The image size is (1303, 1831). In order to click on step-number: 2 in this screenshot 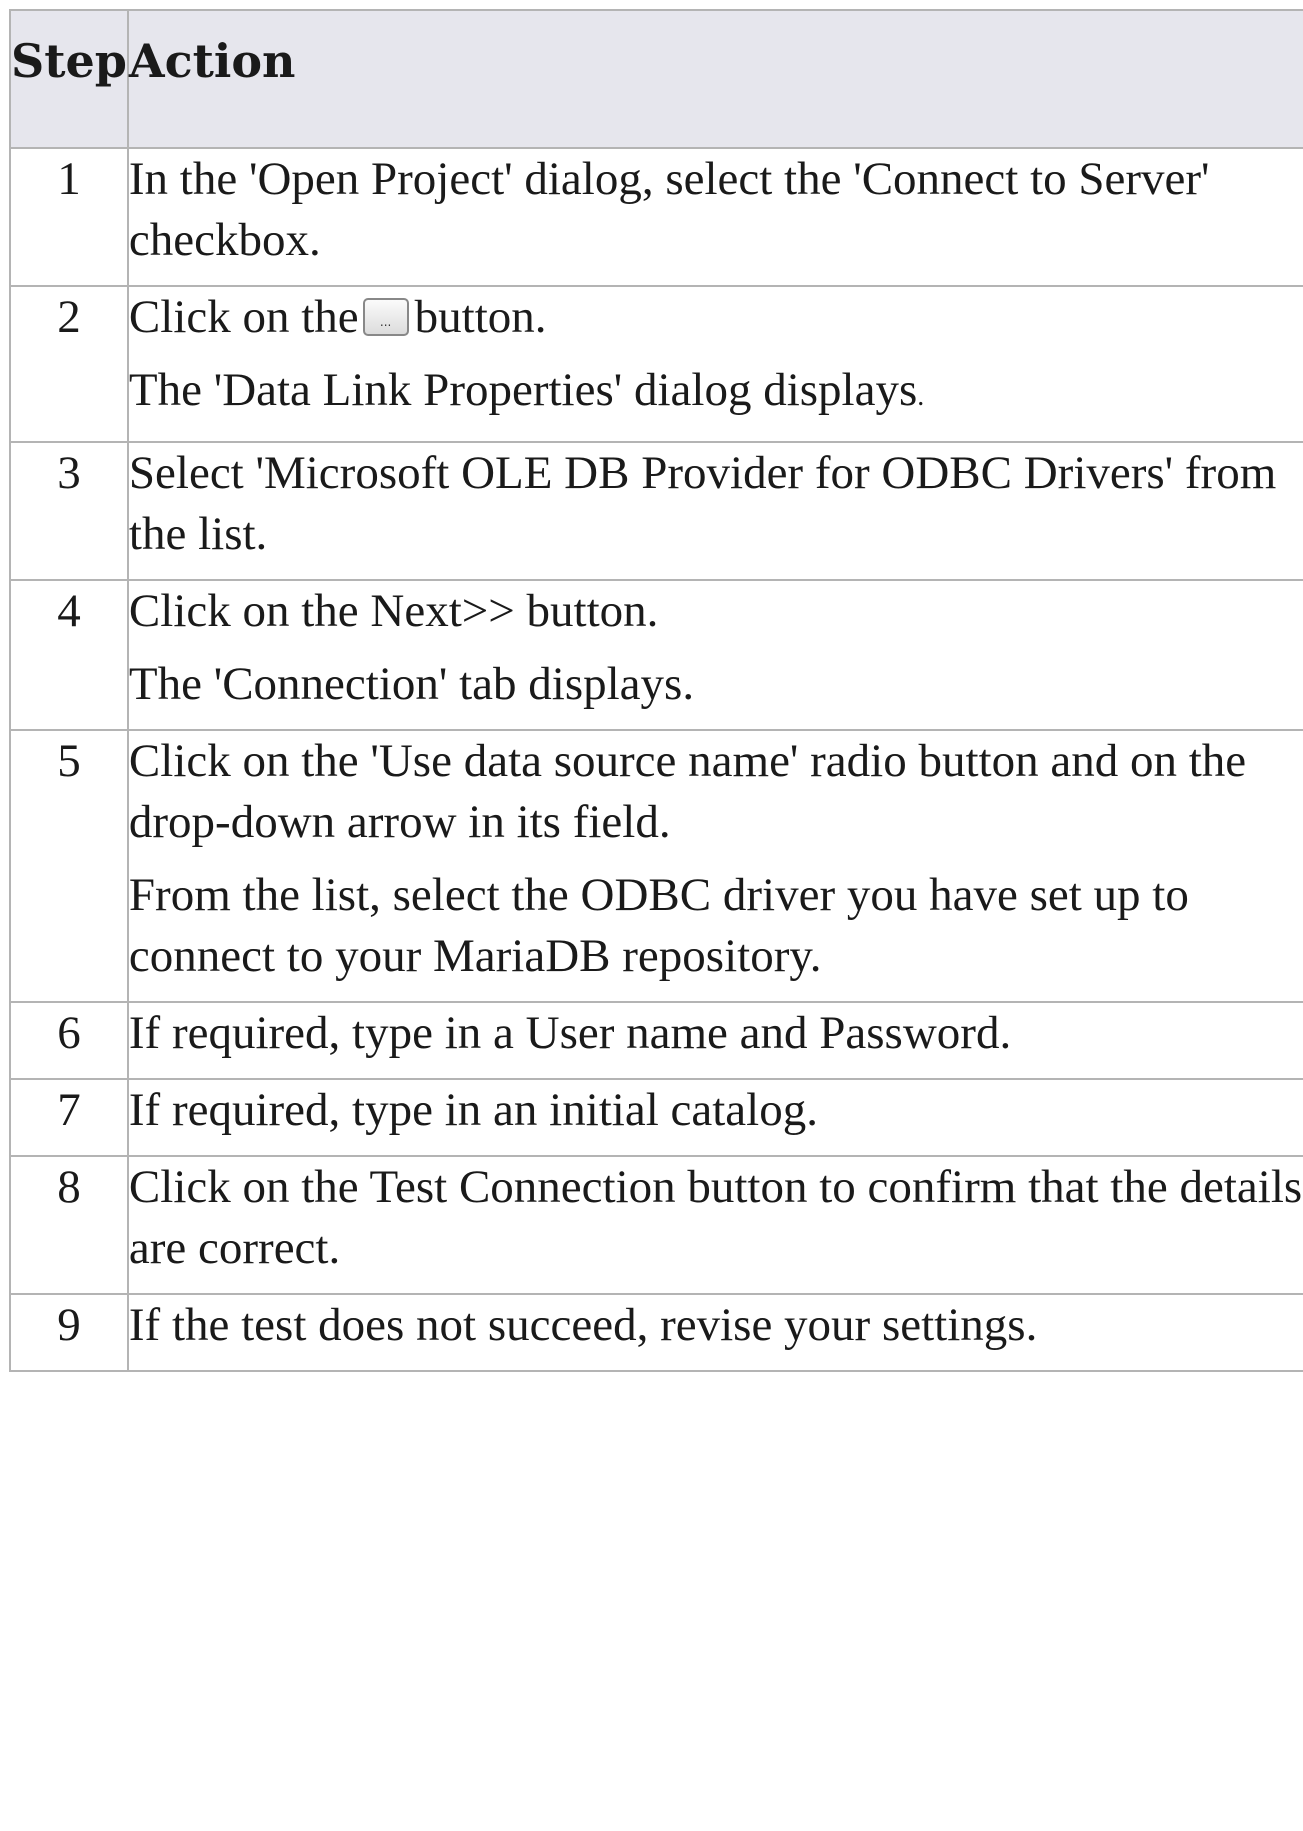, I will do `click(69, 364)`.